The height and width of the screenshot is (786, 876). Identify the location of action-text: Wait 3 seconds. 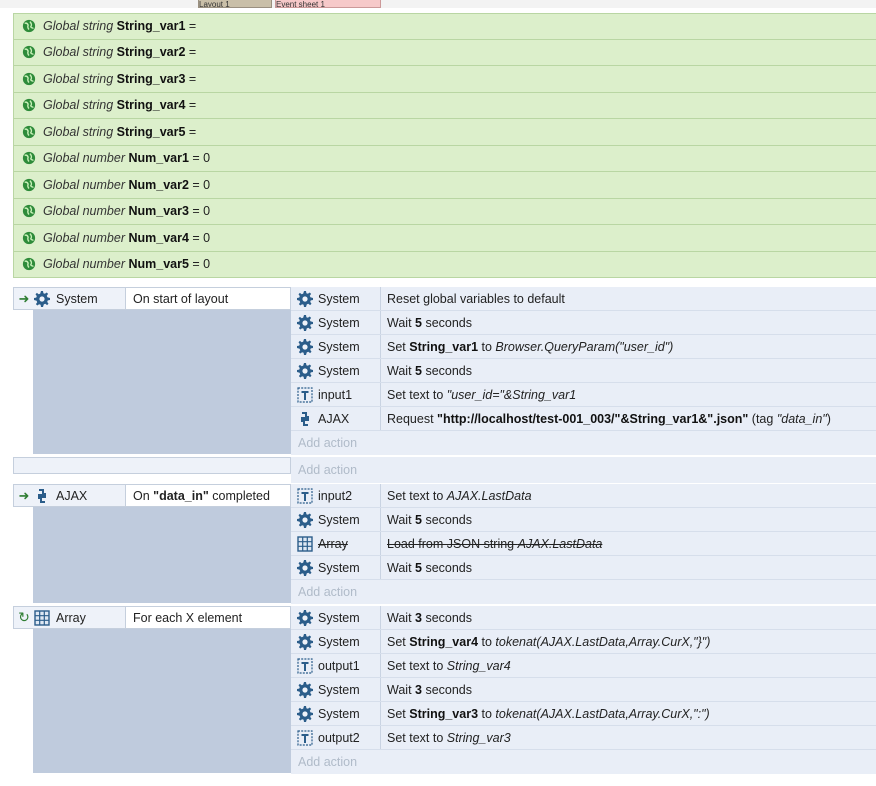
(429, 689).